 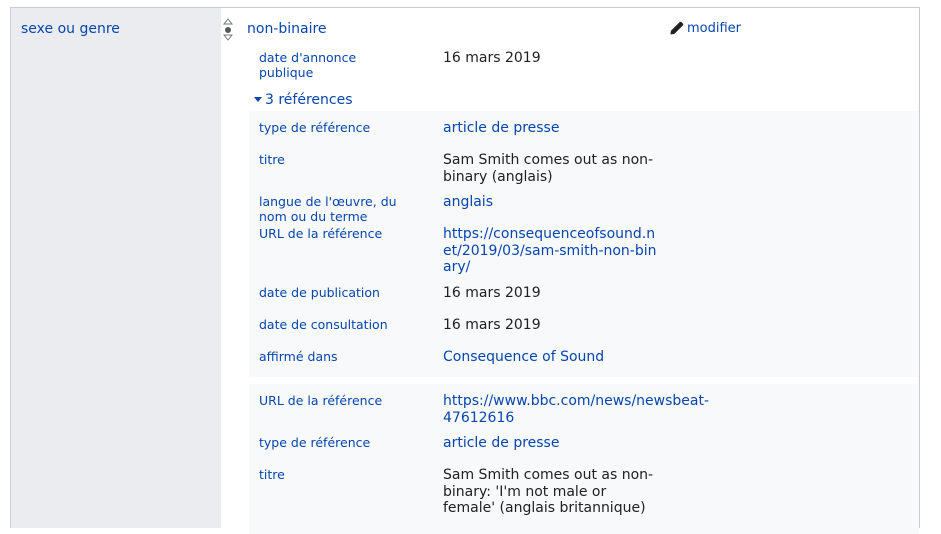 What do you see at coordinates (287, 29) in the screenshot?
I see `statement-value: non-binaire` at bounding box center [287, 29].